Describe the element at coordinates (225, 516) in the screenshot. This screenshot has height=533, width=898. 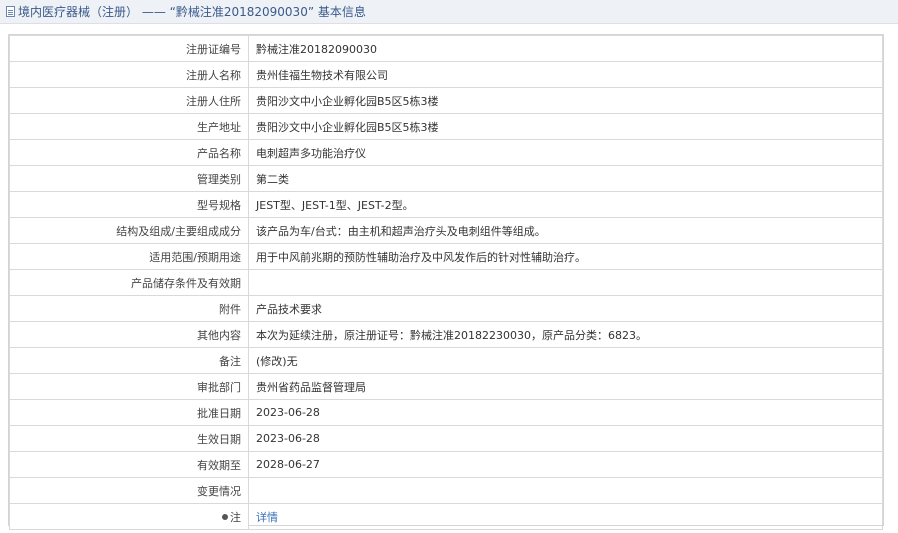
I see `pin-icon` at that location.